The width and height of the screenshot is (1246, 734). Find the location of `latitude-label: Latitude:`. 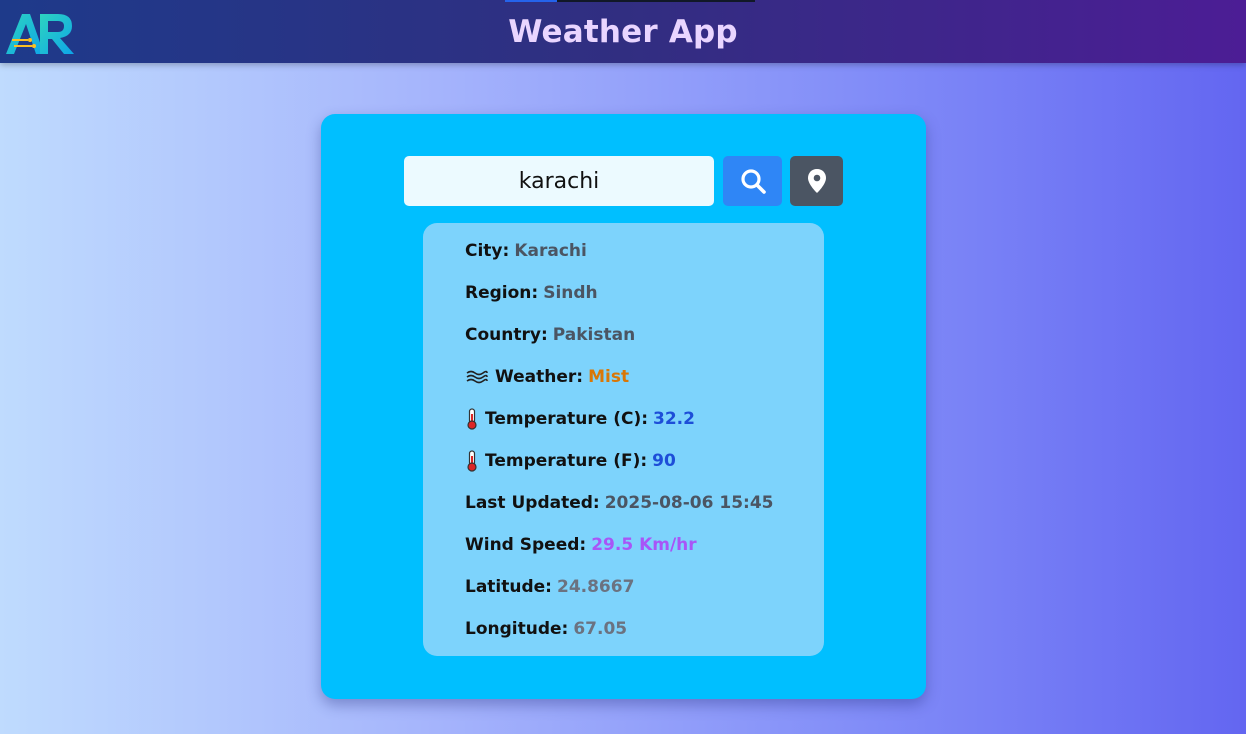

latitude-label: Latitude: is located at coordinates (508, 587).